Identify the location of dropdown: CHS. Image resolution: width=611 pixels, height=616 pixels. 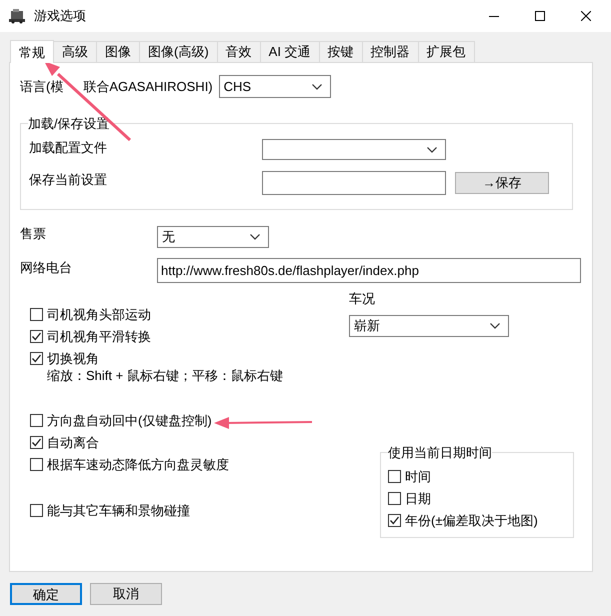
(274, 86).